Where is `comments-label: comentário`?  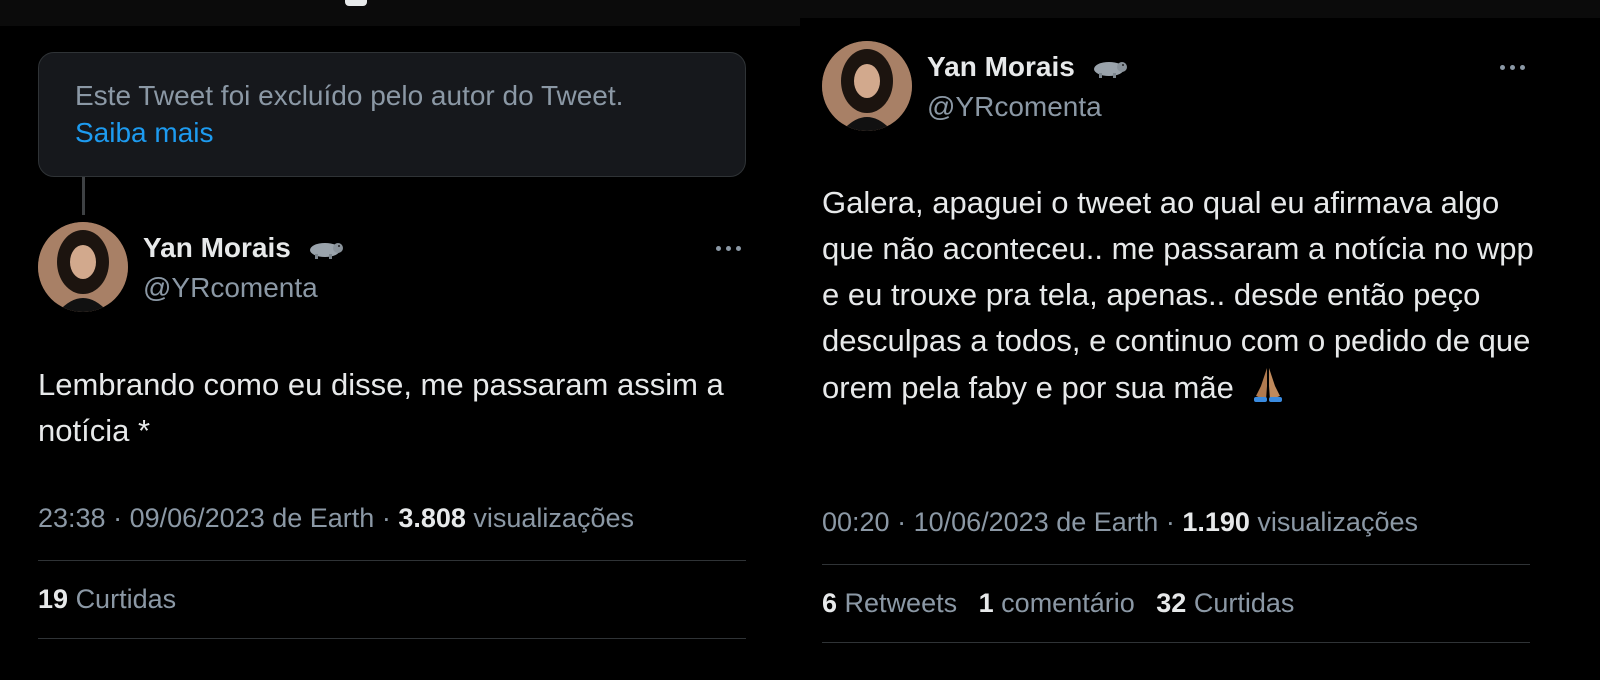 comments-label: comentário is located at coordinates (1068, 603).